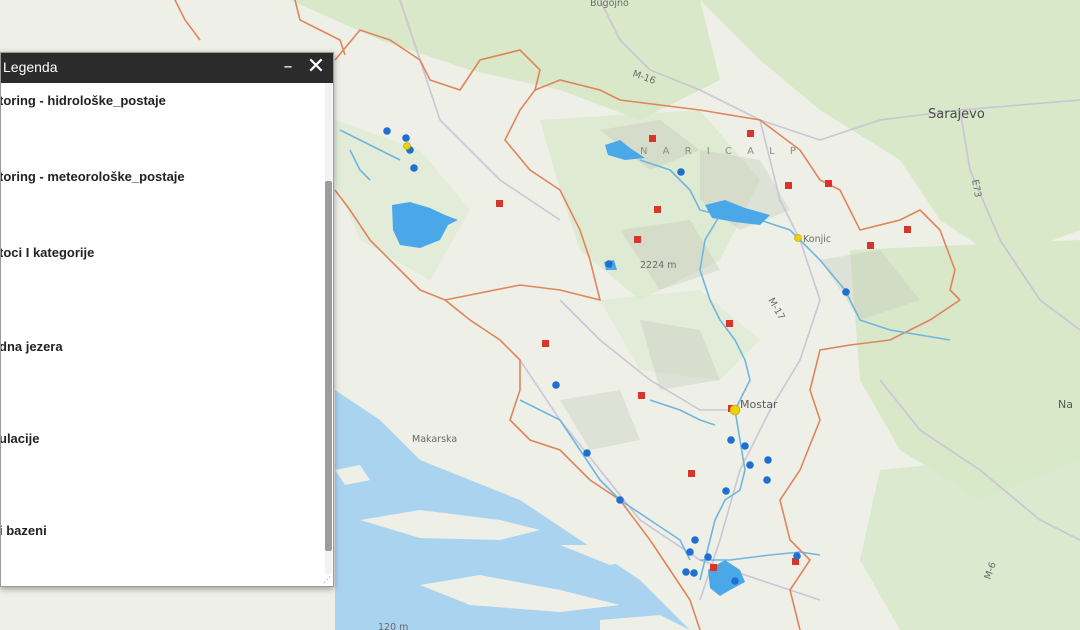  Describe the element at coordinates (817, 239) in the screenshot. I see `place-label-konjic: Konjic` at that location.